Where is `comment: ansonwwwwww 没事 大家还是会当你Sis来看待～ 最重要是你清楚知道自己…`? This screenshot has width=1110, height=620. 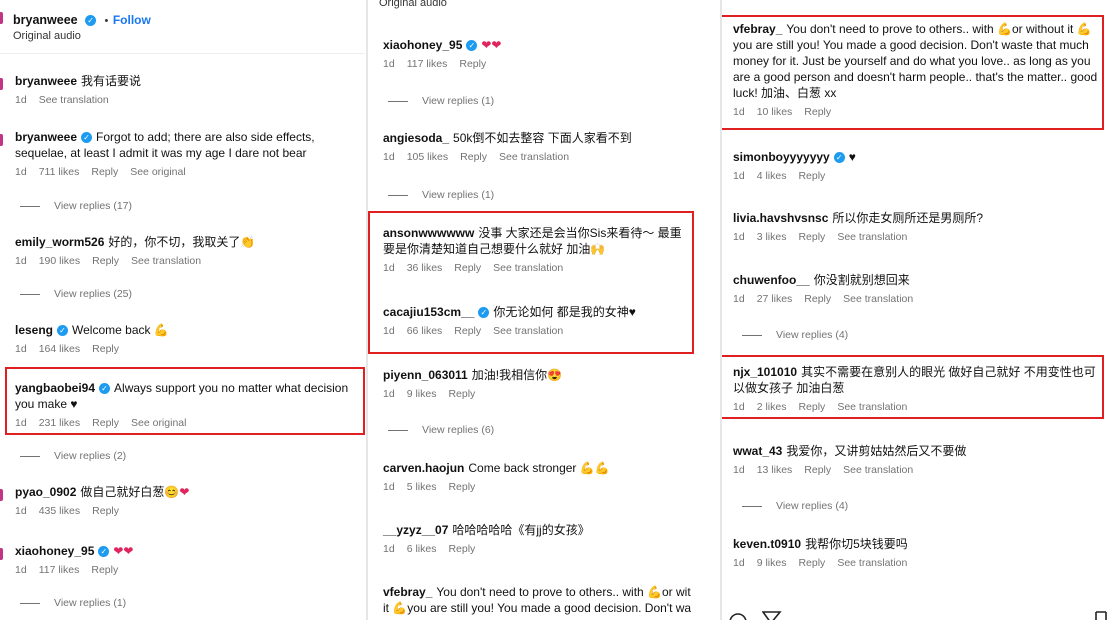 comment: ansonwwwwww 没事 大家还是会当你Sis来看待～ 最重要是你清楚知道自己… is located at coordinates (544, 249).